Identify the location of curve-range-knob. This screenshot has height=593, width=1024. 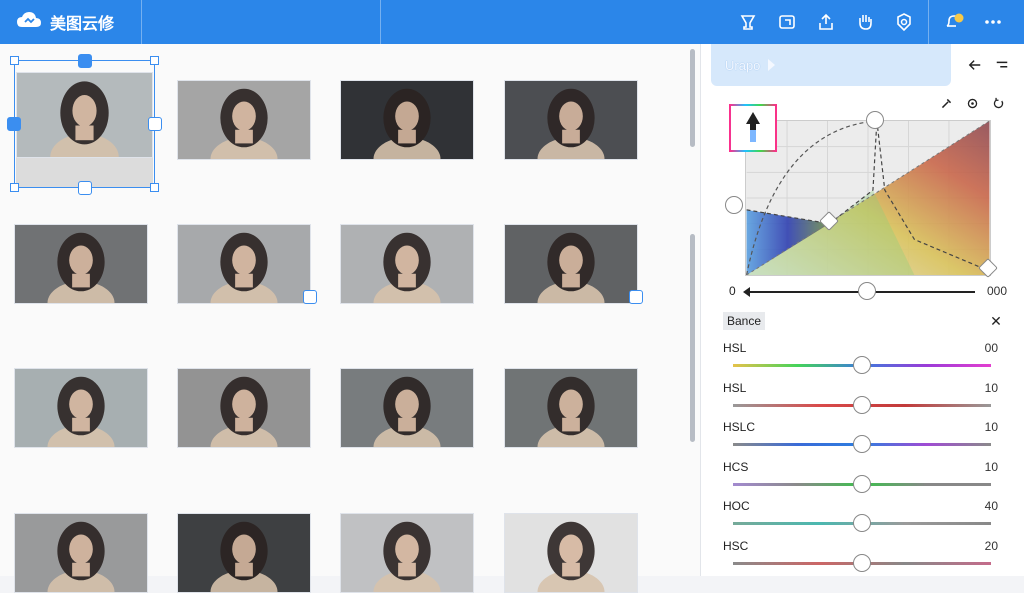
(867, 291).